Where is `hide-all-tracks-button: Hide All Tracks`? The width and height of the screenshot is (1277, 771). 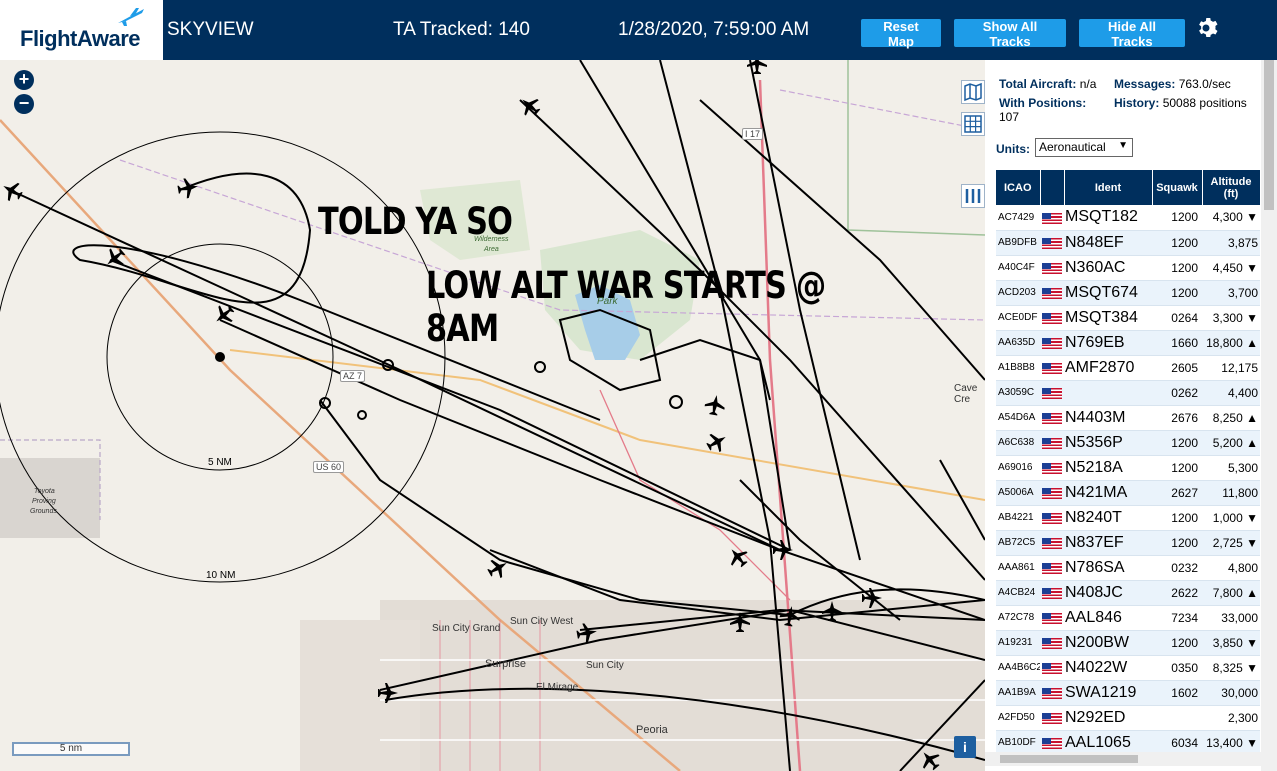 hide-all-tracks-button: Hide All Tracks is located at coordinates (1132, 34).